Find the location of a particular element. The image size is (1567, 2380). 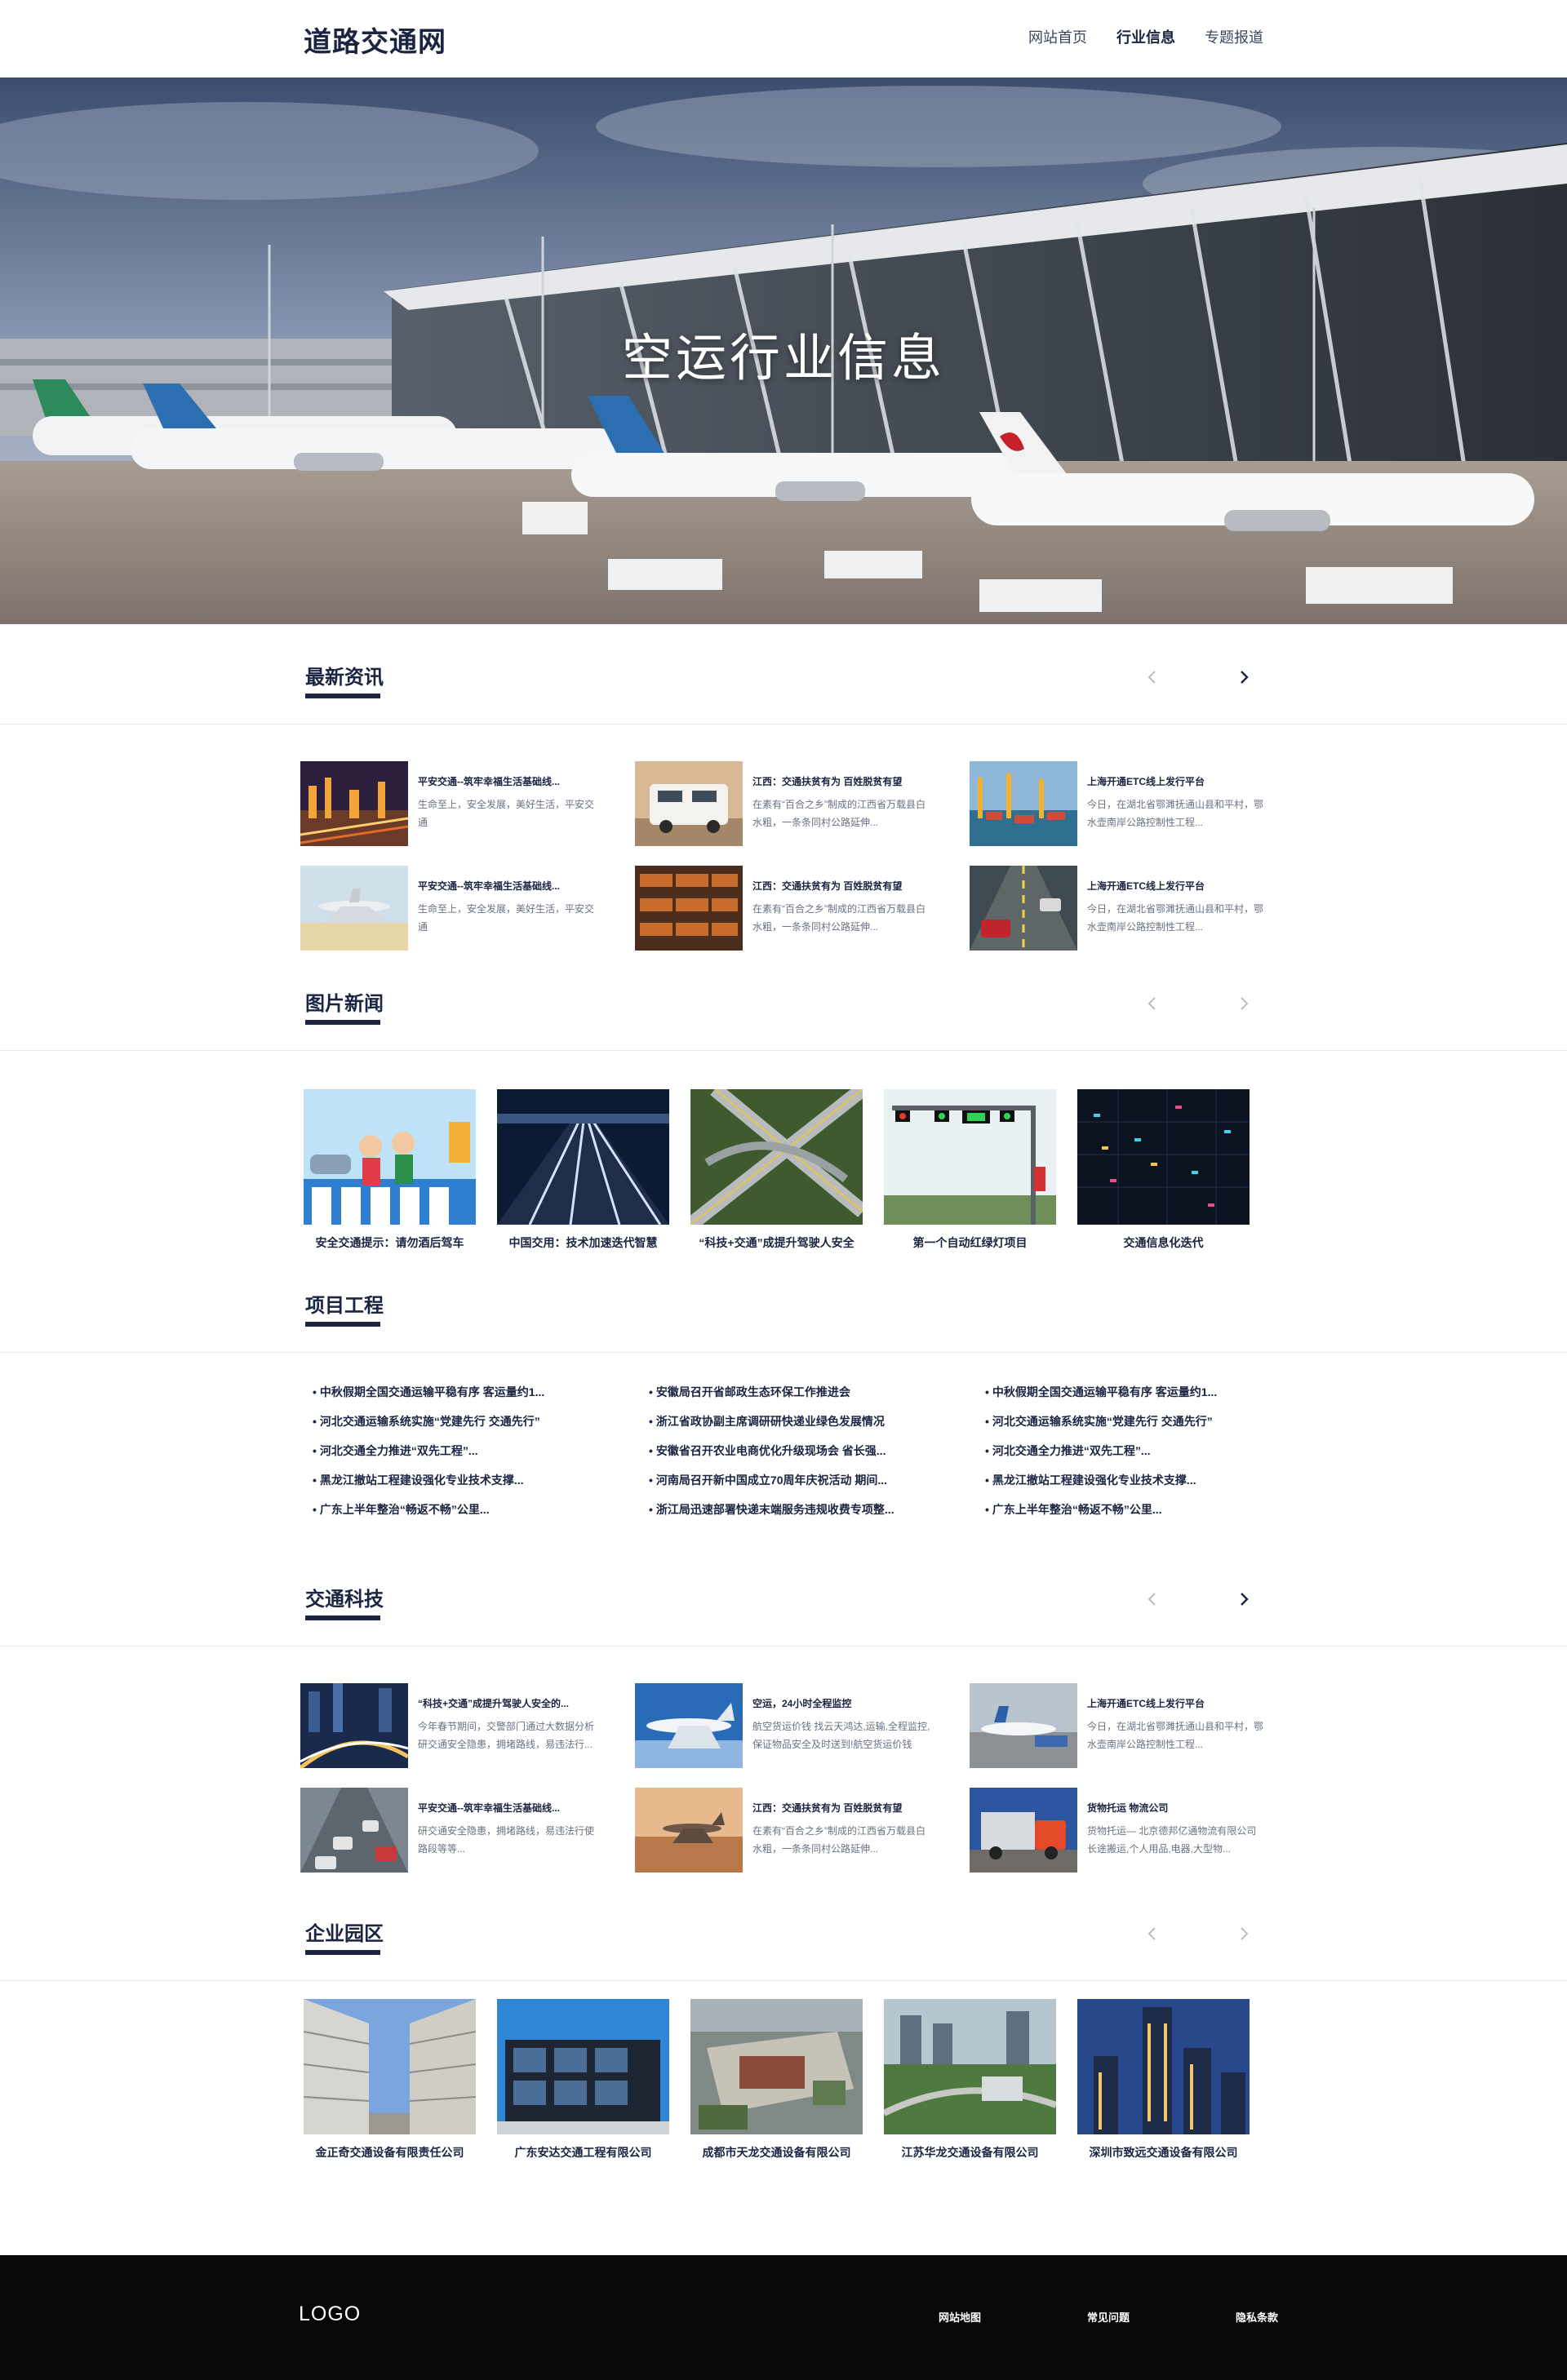

footer-link-sitemap: 网站地图 is located at coordinates (960, 2317).